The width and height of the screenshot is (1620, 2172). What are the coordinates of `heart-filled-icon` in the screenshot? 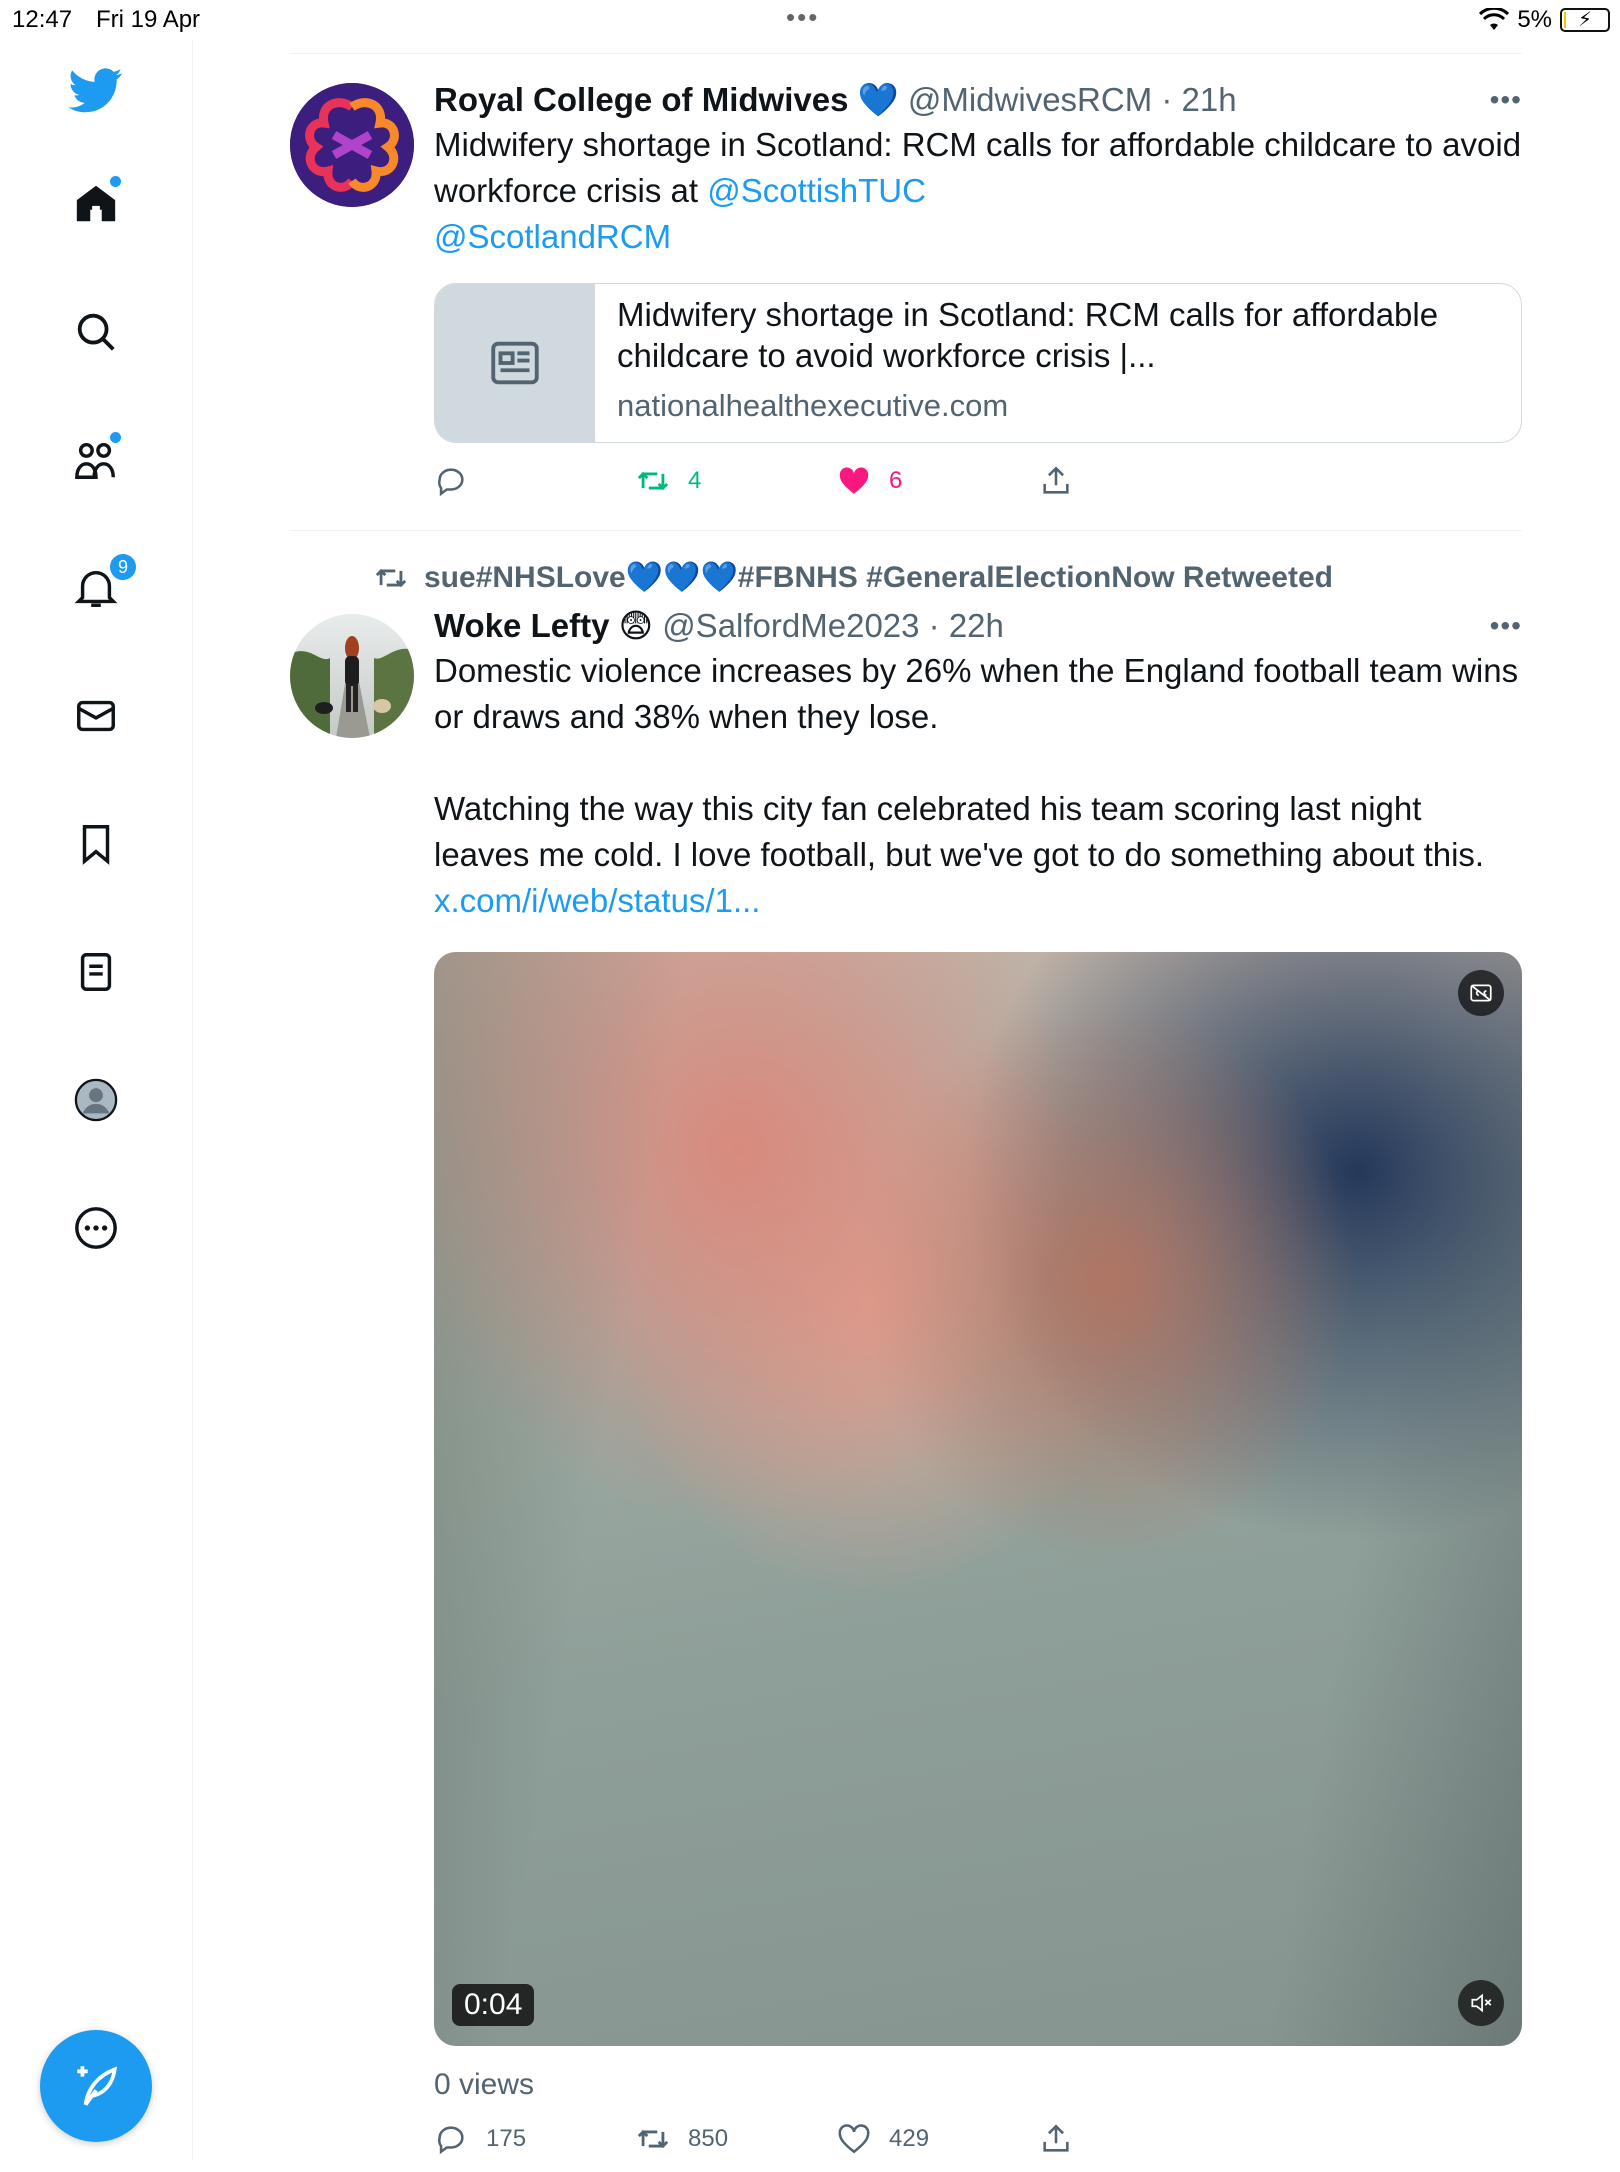 It's located at (854, 480).